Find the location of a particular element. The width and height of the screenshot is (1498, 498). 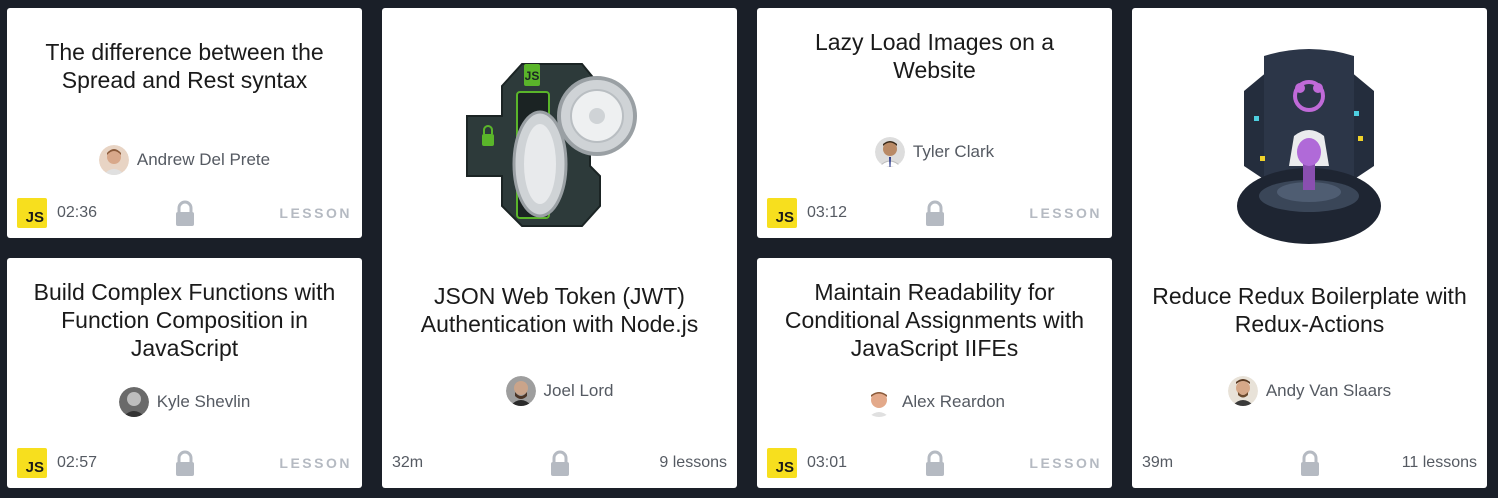

author-name: Andrew Del Prete is located at coordinates (203, 159).